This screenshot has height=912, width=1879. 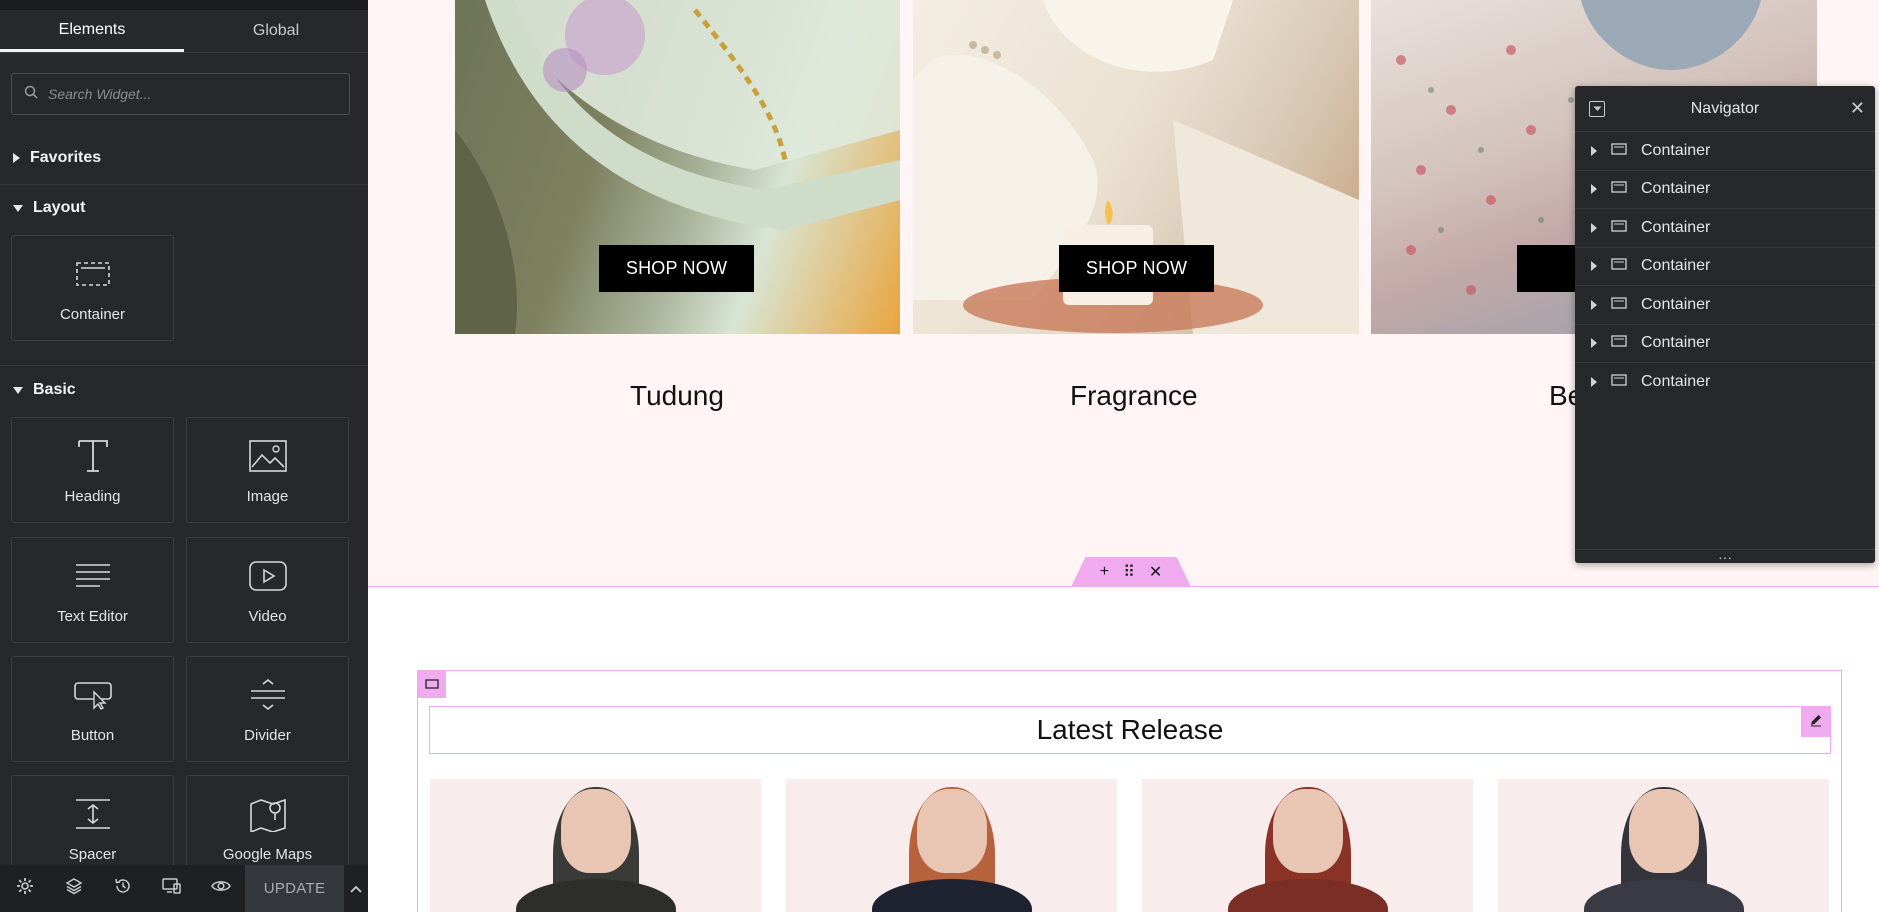 I want to click on widget-video: Video, so click(x=267, y=590).